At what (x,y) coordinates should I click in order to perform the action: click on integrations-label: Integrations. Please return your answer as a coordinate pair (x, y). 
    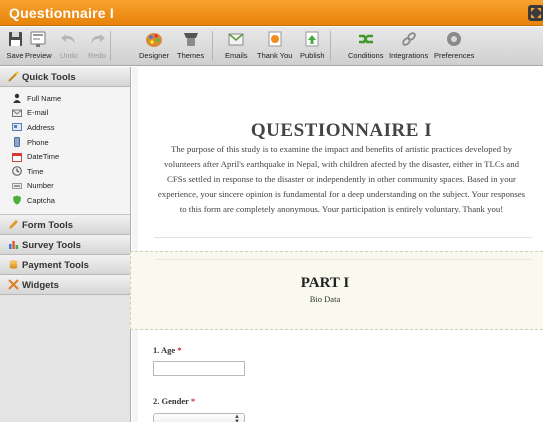
    Looking at the image, I should click on (409, 55).